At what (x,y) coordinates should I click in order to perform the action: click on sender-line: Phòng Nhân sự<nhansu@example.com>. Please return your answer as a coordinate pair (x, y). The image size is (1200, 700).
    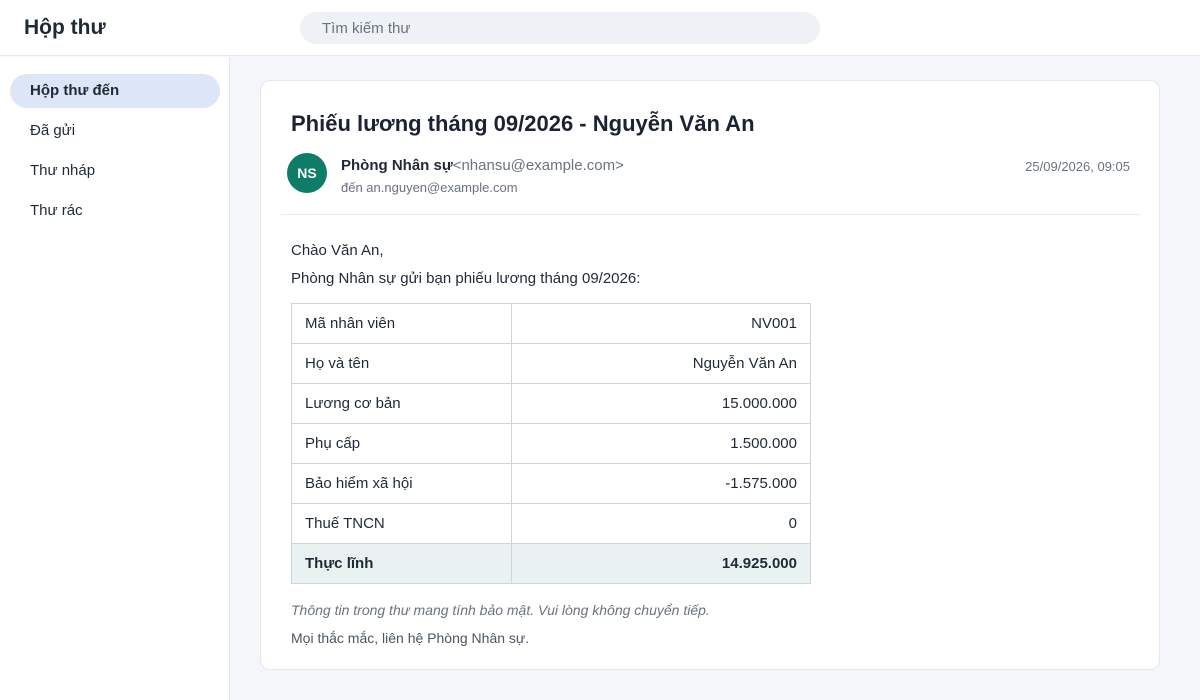
    Looking at the image, I should click on (482, 165).